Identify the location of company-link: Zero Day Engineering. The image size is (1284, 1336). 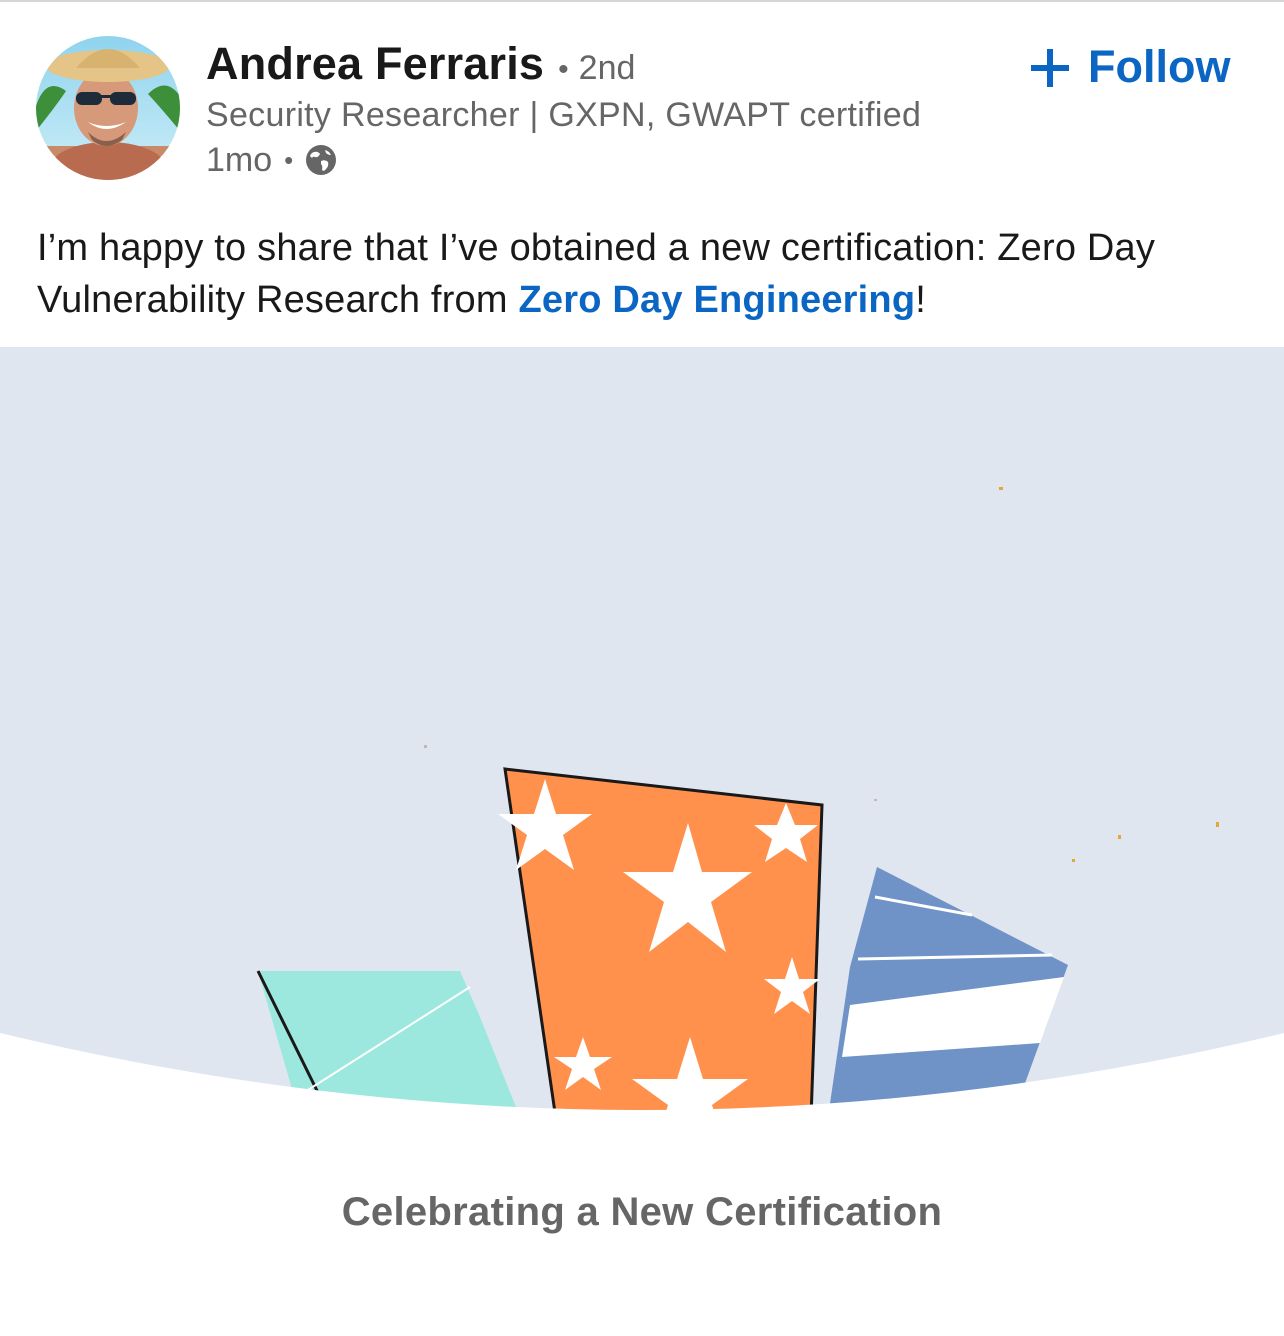
(717, 300).